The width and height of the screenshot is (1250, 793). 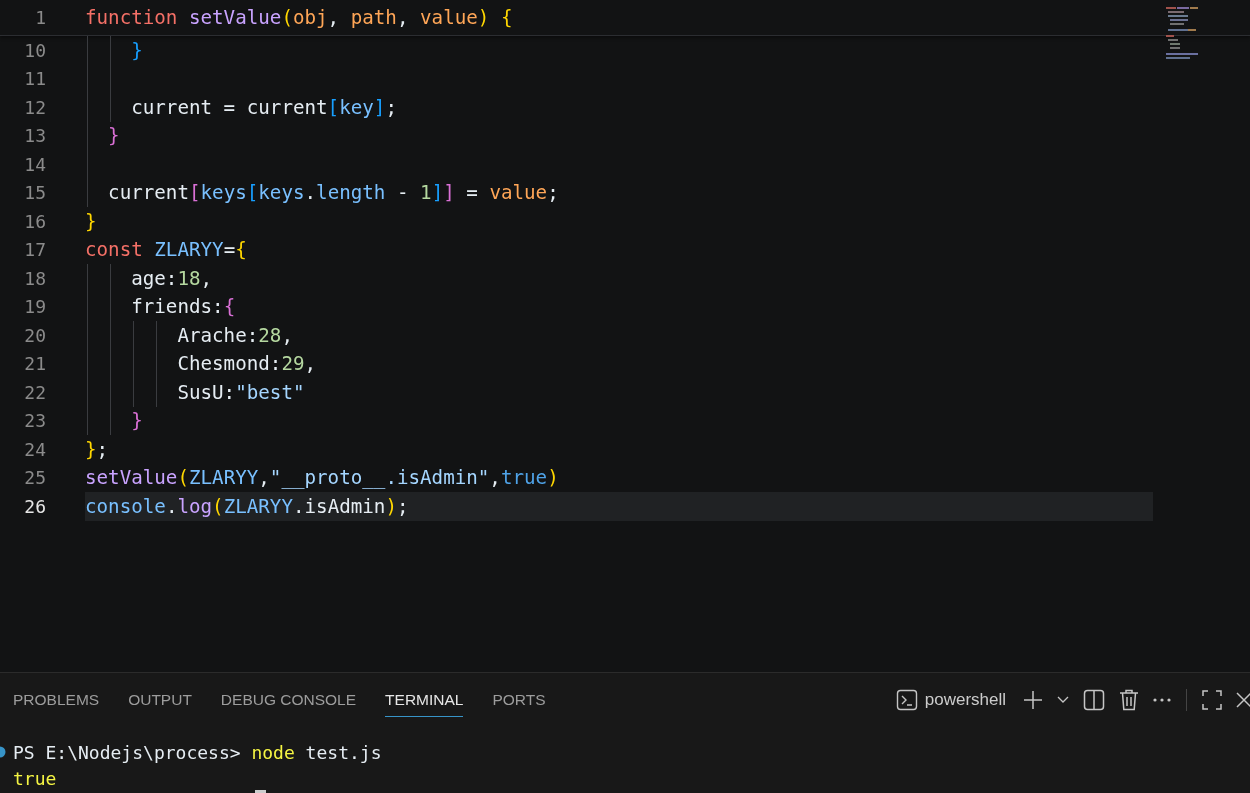 I want to click on chevron-down-icon, so click(x=1063, y=700).